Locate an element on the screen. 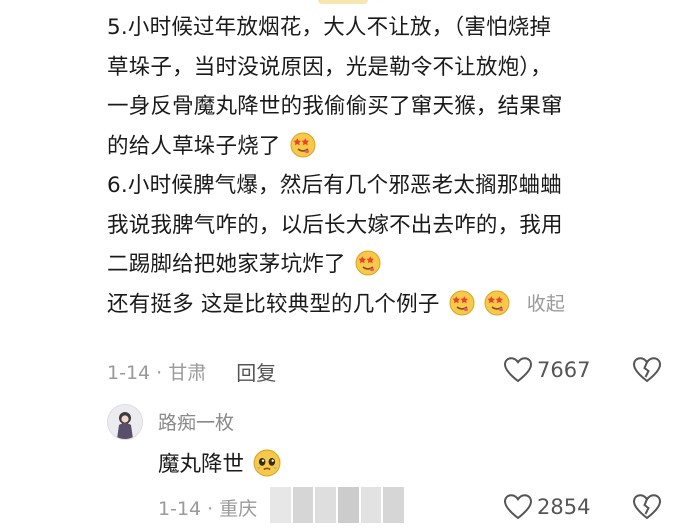 Image resolution: width=690 pixels, height=529 pixels. comment-line-8-wrap: 还有挺多 这是比较典型的几个例子 收起 is located at coordinates (392, 305).